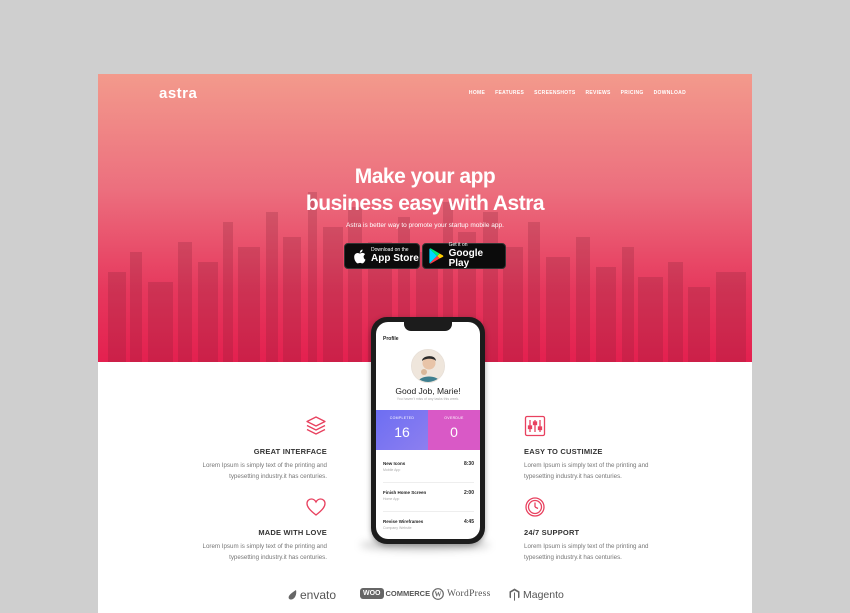  I want to click on task-category: Mobile App, so click(392, 470).